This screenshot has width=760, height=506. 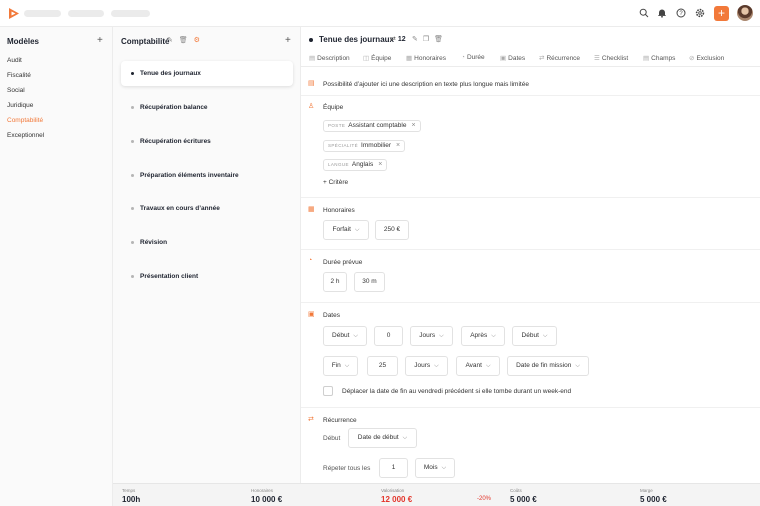 What do you see at coordinates (340, 366) in the screenshot?
I see `end-anchor-select: Fin ⌵` at bounding box center [340, 366].